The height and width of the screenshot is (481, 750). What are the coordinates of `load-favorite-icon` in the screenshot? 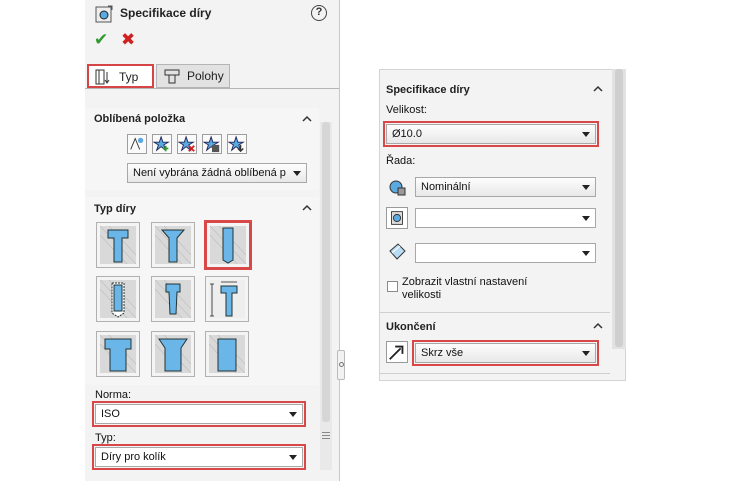 It's located at (236, 144).